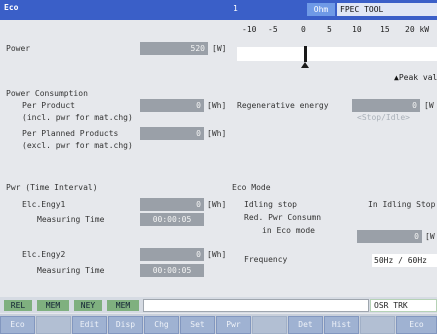 This screenshot has height=334, width=437. What do you see at coordinates (77, 117) in the screenshot?
I see `per-product-note: (incl. pwr for mat.chg)` at bounding box center [77, 117].